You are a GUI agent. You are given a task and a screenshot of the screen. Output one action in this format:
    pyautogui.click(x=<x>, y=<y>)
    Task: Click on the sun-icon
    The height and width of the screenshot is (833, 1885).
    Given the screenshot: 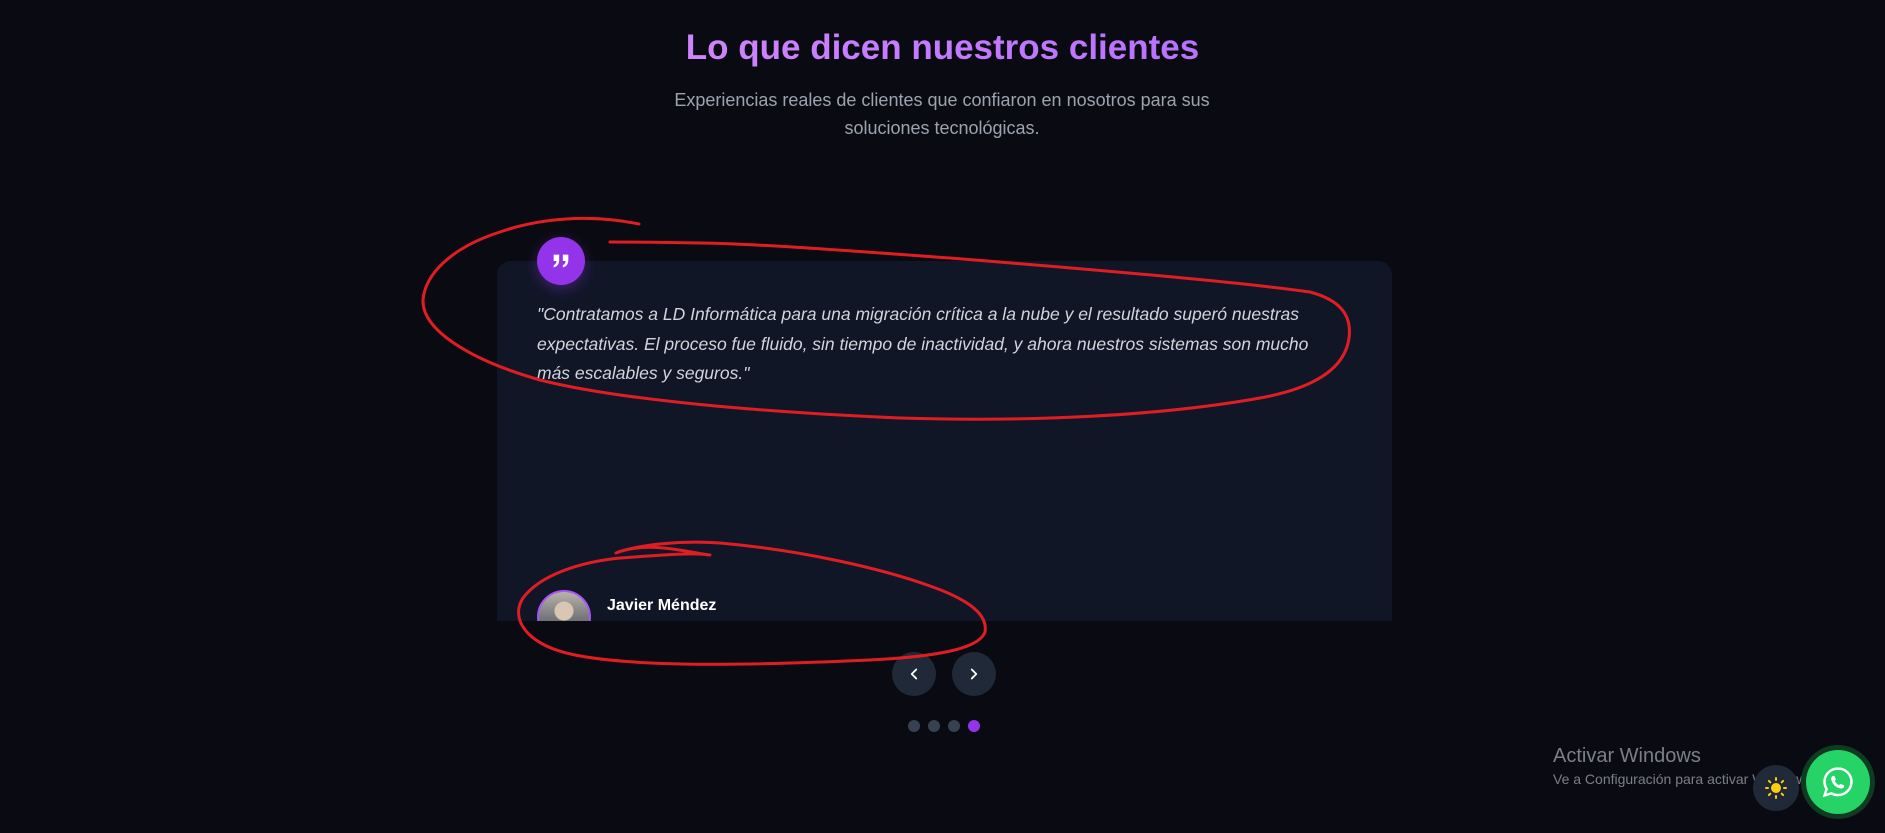 What is the action you would take?
    pyautogui.click(x=1776, y=788)
    